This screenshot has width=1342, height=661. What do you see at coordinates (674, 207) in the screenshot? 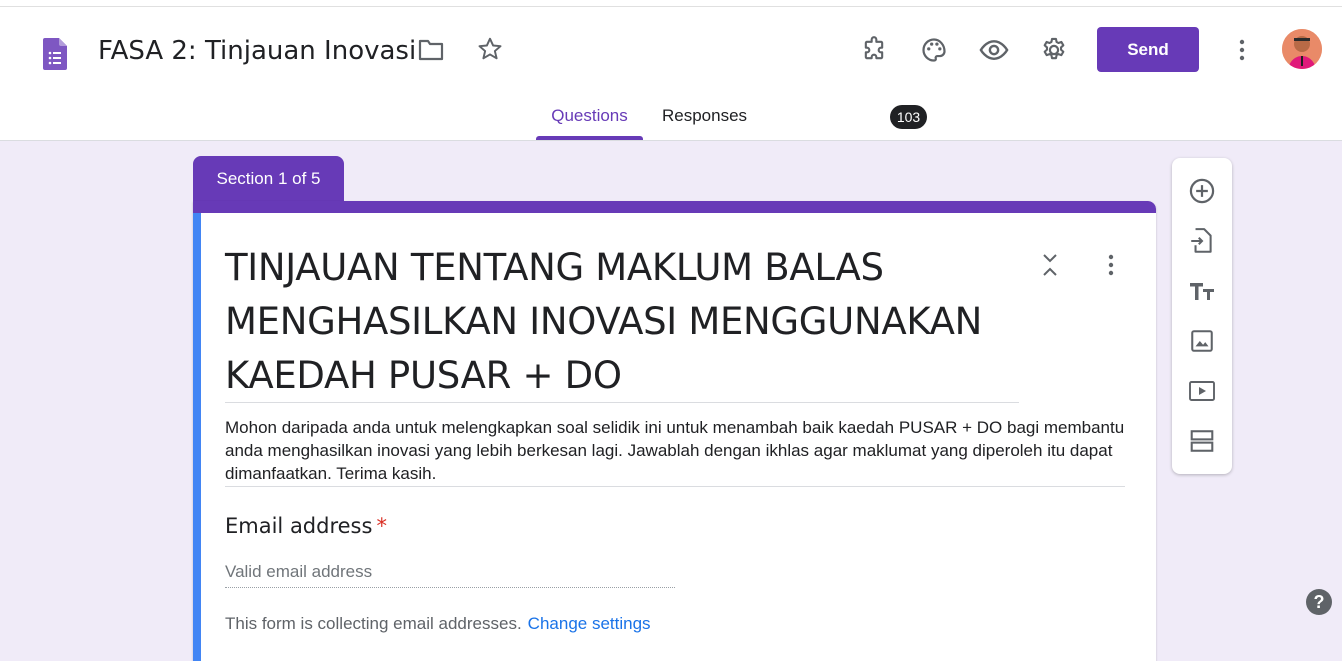
I see `card-accent-top` at bounding box center [674, 207].